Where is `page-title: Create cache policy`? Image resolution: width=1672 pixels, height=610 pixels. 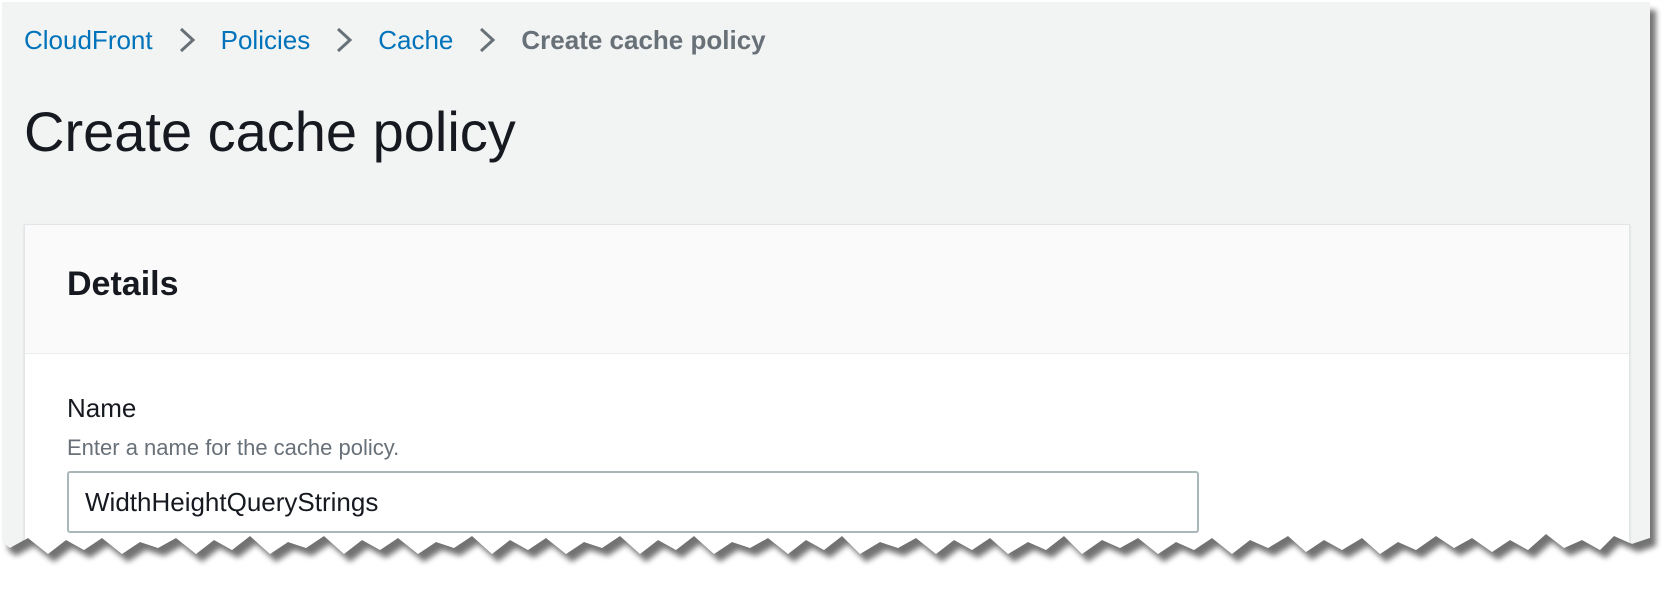 page-title: Create cache policy is located at coordinates (270, 131).